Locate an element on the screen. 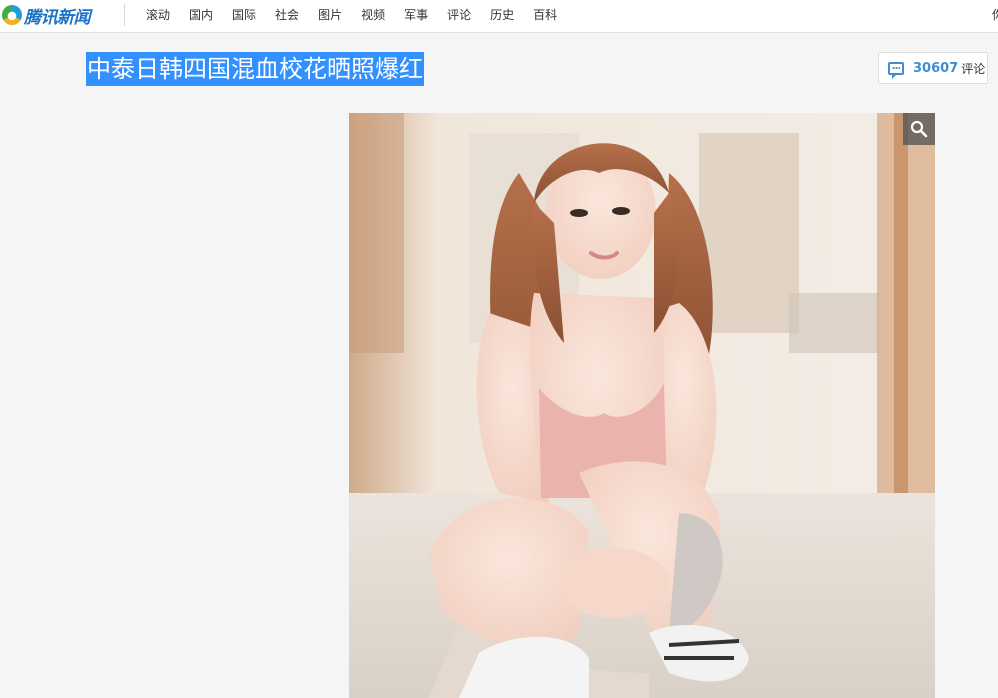 This screenshot has height=698, width=998. nav-item-pictures: 图片 is located at coordinates (330, 15).